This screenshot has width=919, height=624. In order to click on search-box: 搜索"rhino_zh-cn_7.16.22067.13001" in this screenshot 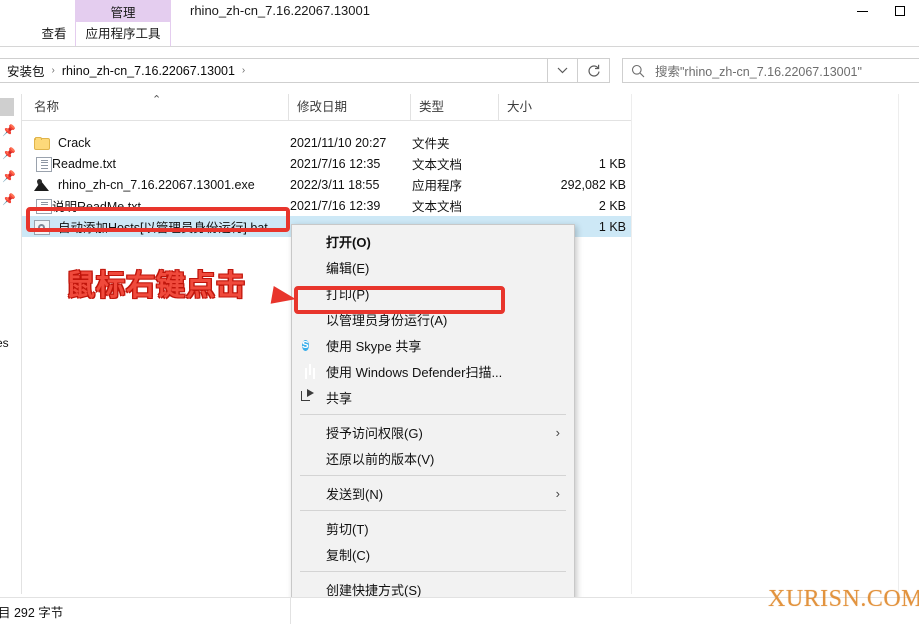, I will do `click(770, 70)`.